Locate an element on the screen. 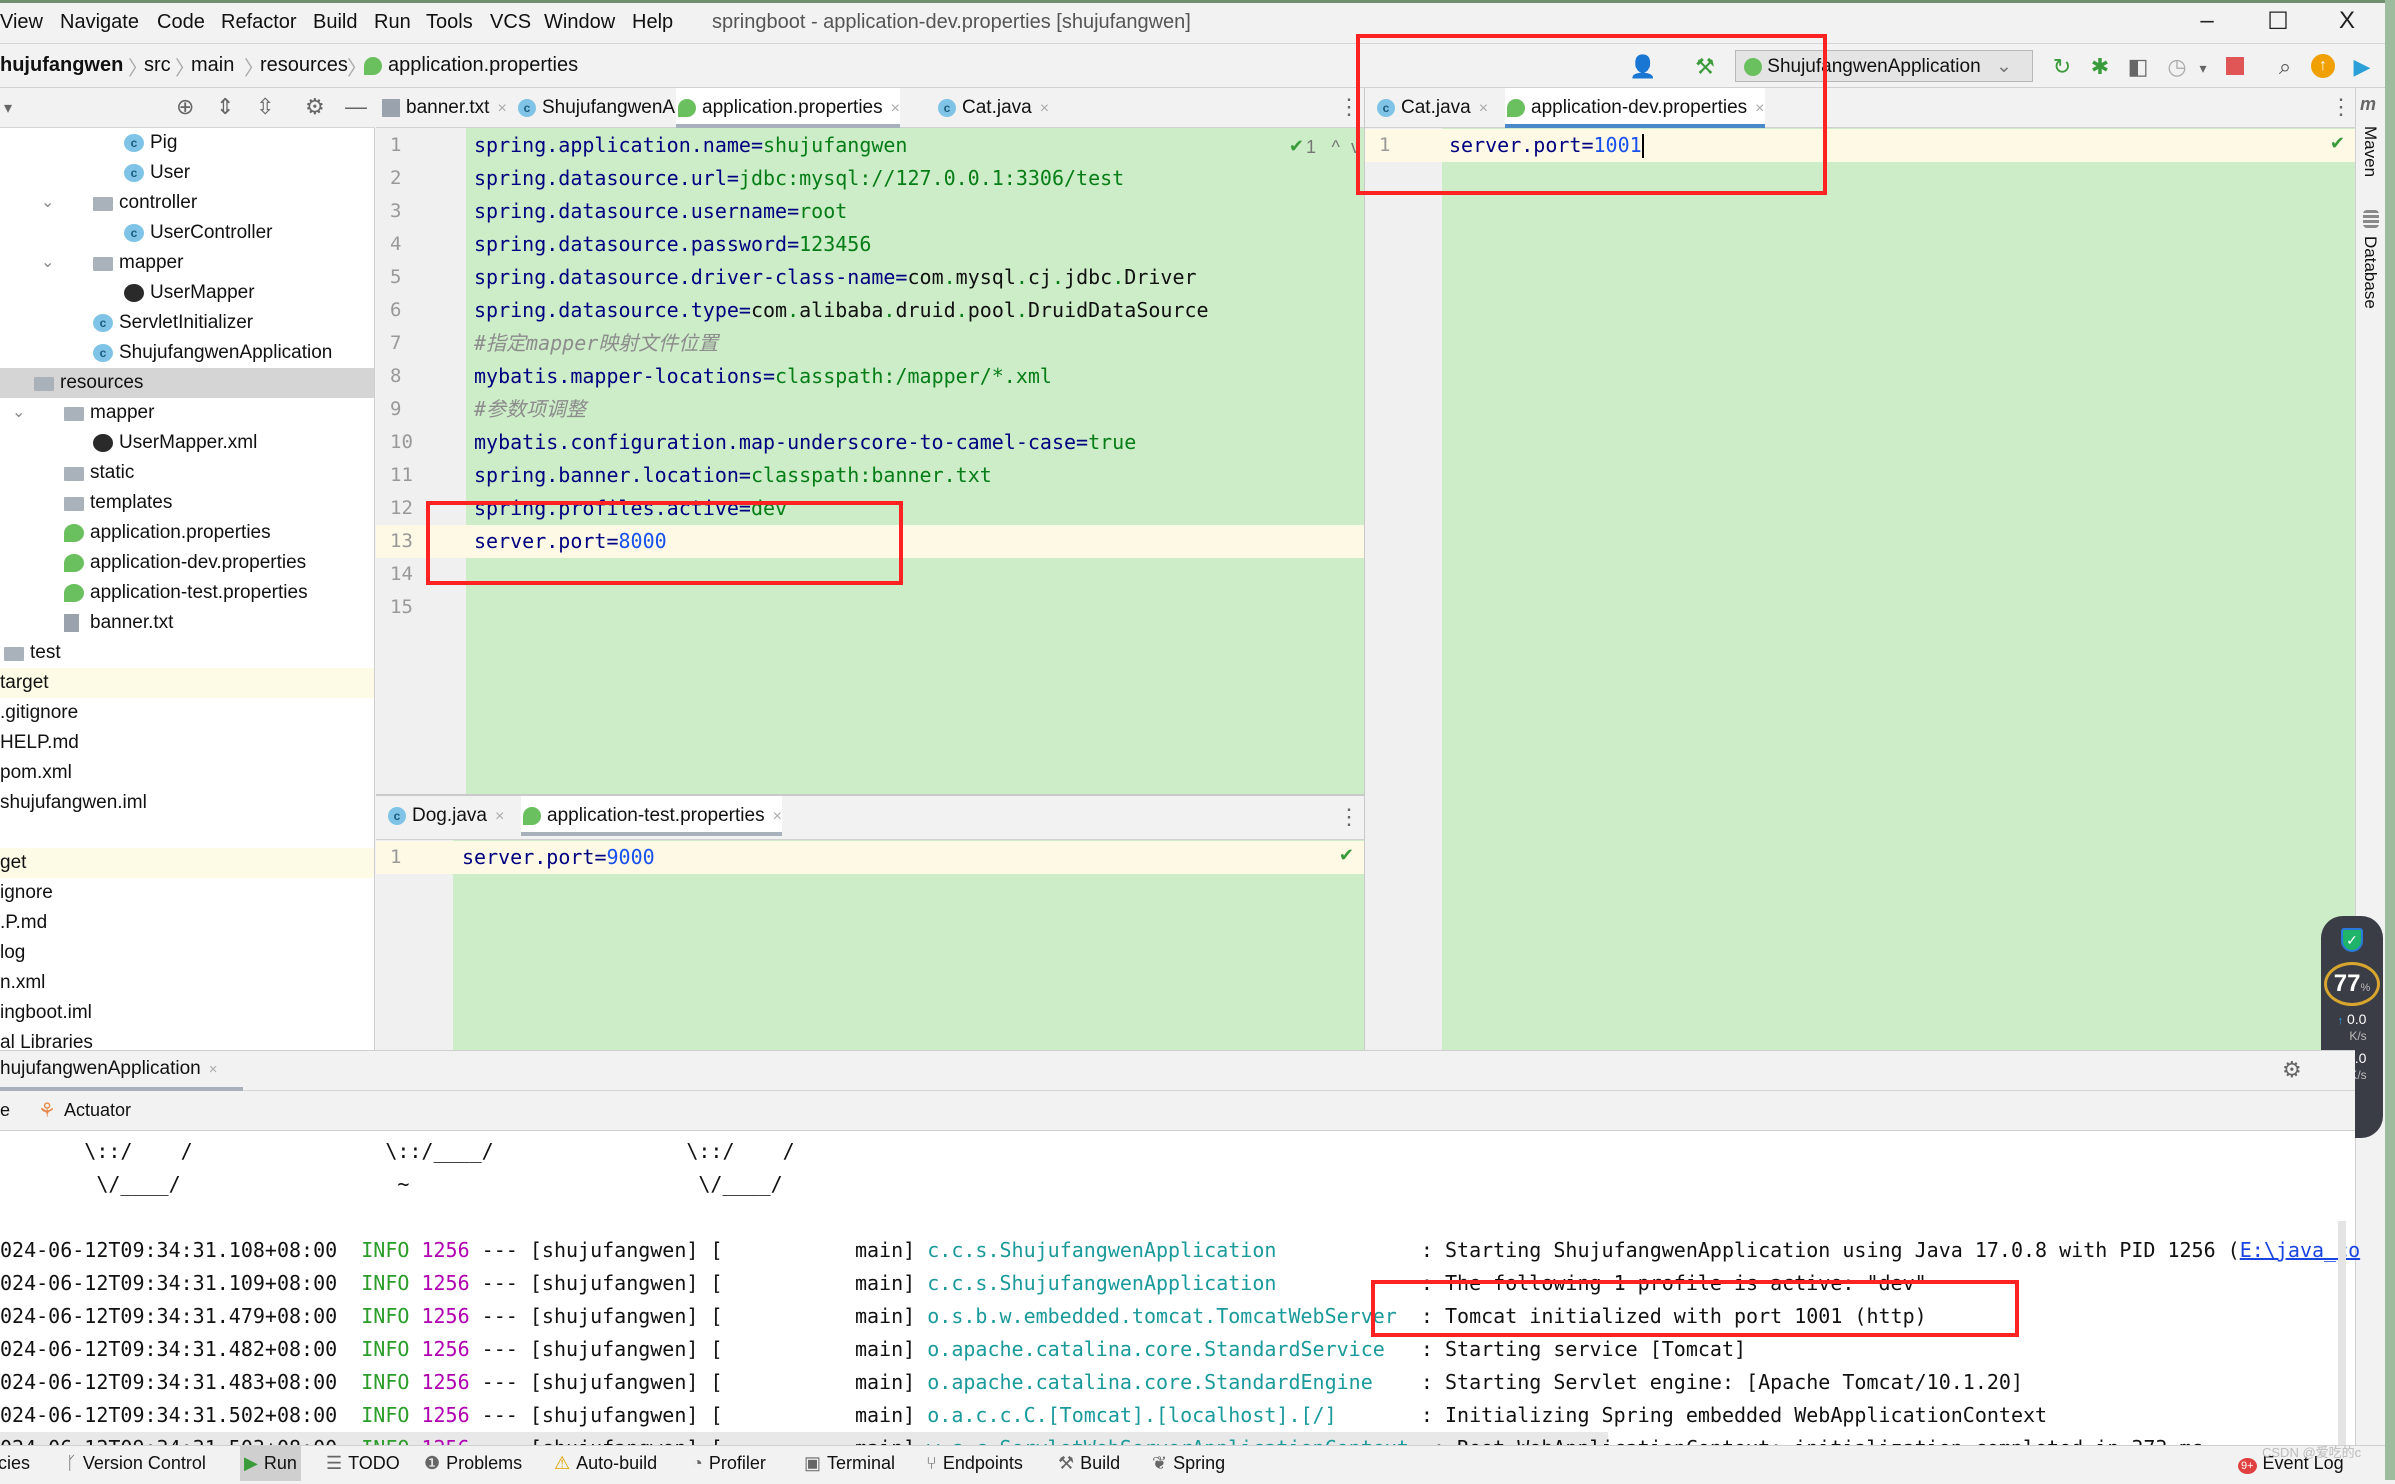 The width and height of the screenshot is (2395, 1484). stop-icon is located at coordinates (2235, 66).